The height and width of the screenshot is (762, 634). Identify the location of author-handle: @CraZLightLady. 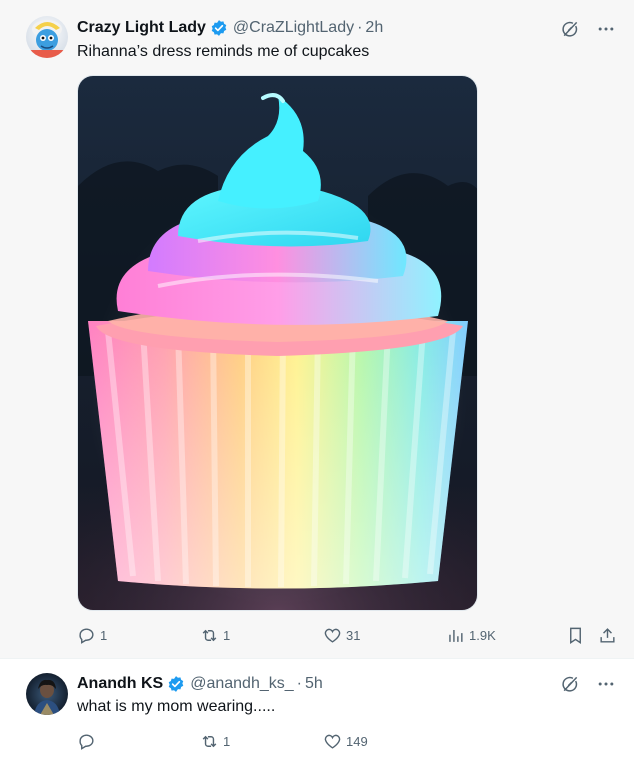
(293, 28).